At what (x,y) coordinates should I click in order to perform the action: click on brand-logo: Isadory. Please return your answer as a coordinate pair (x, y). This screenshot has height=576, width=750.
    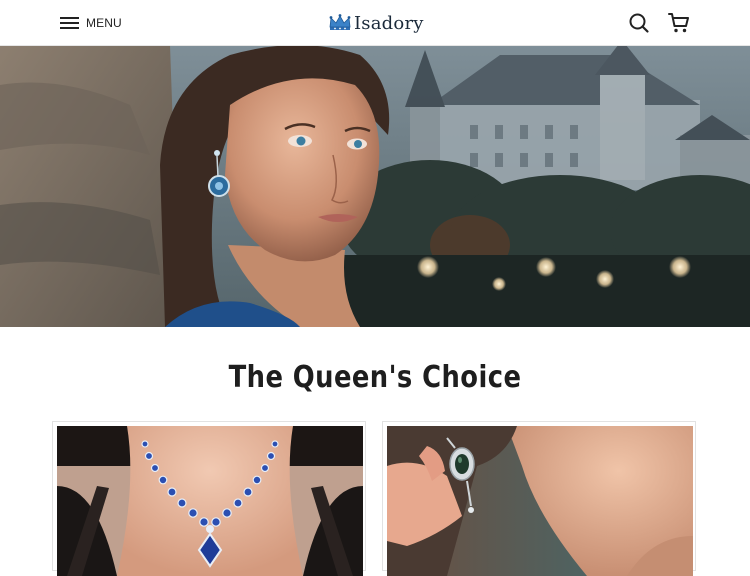
    Looking at the image, I should click on (375, 23).